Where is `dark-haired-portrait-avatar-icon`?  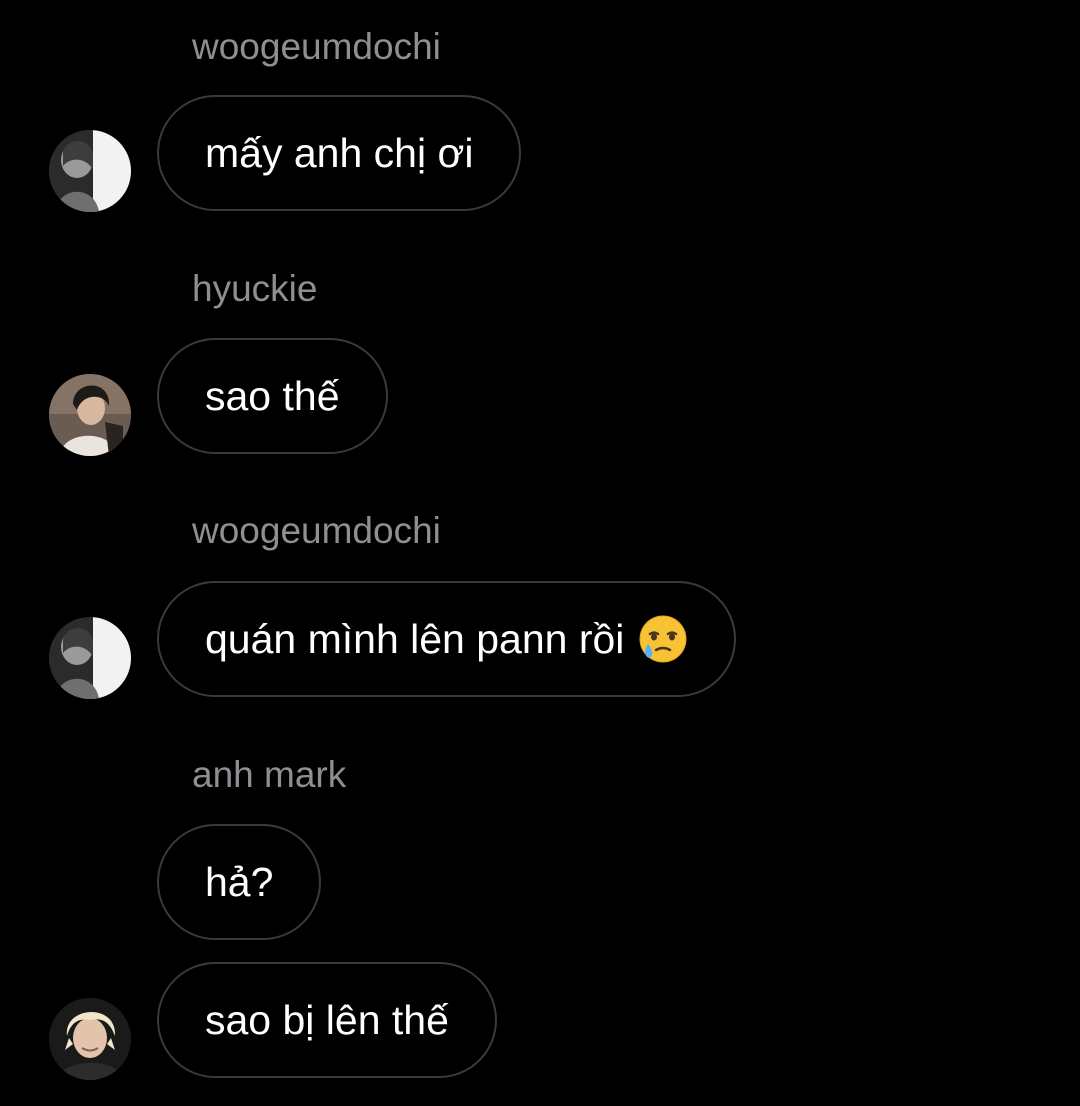
dark-haired-portrait-avatar-icon is located at coordinates (90, 415).